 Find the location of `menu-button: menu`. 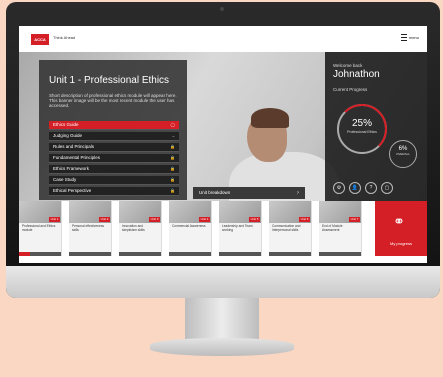

menu-button: menu is located at coordinates (409, 37).